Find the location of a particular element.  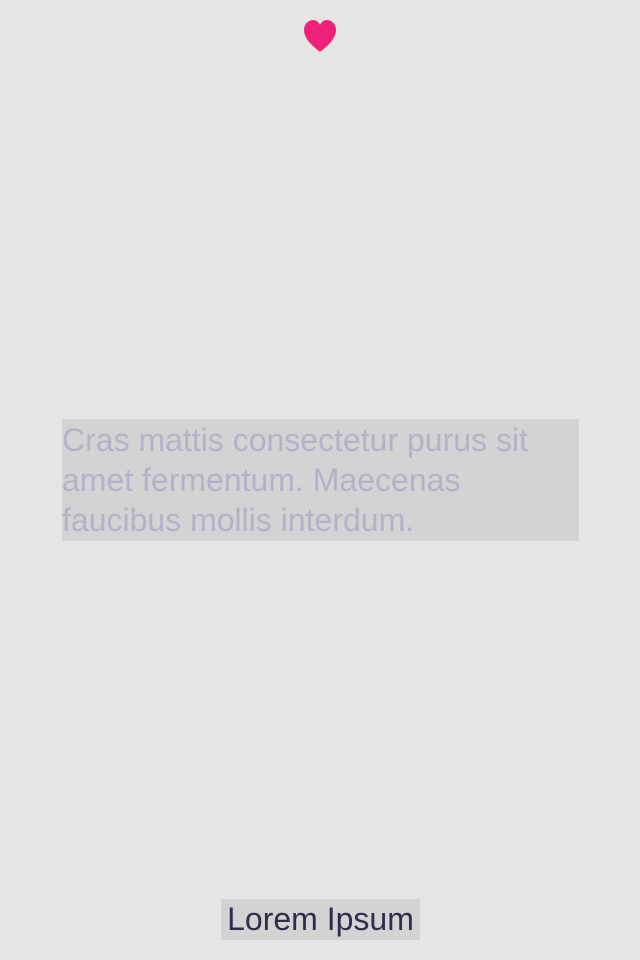

bottom-label: Lorem Ipsum is located at coordinates (320, 919).